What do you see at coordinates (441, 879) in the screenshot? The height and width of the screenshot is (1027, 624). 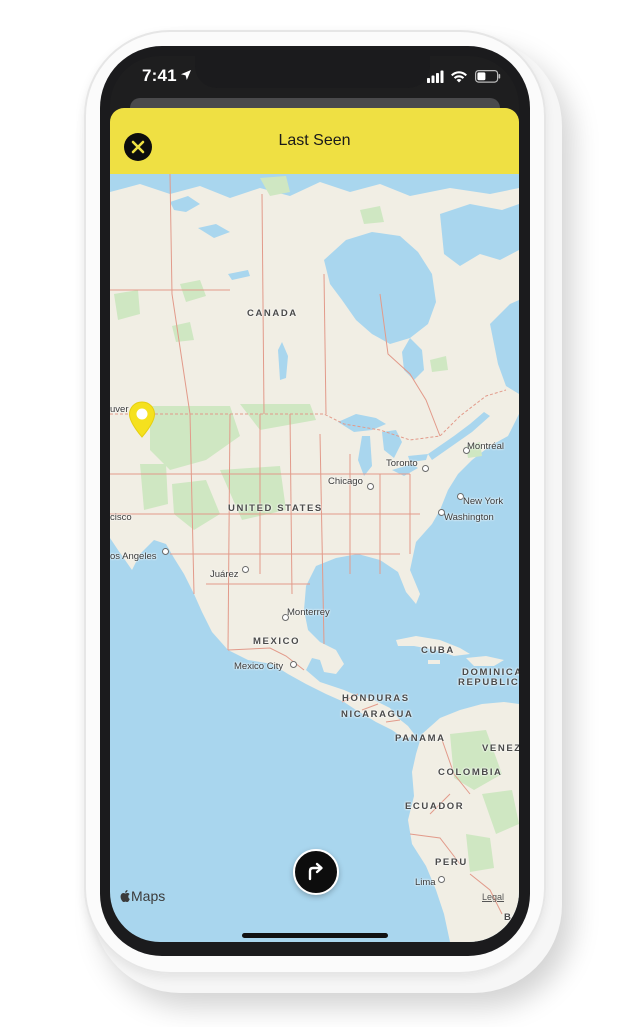 I see `city-dot-lima` at bounding box center [441, 879].